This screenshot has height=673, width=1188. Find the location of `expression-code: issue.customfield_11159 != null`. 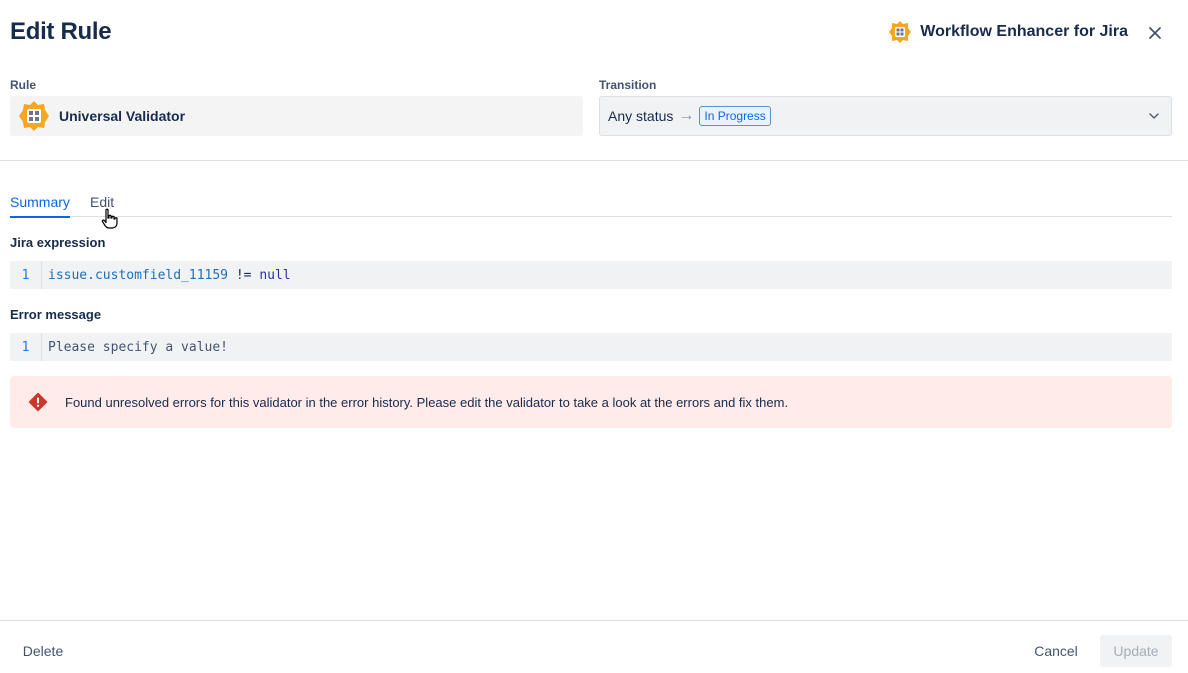

expression-code: issue.customfield_11159 != null is located at coordinates (166, 275).